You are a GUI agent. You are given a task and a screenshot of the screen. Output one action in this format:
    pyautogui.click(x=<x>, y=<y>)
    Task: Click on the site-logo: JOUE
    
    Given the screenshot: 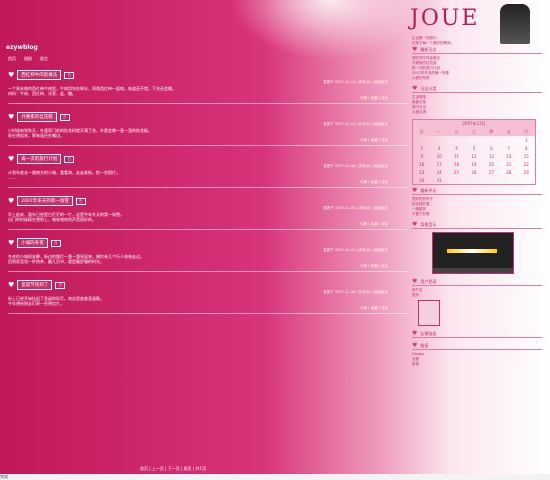 What is the action you would take?
    pyautogui.click(x=445, y=18)
    